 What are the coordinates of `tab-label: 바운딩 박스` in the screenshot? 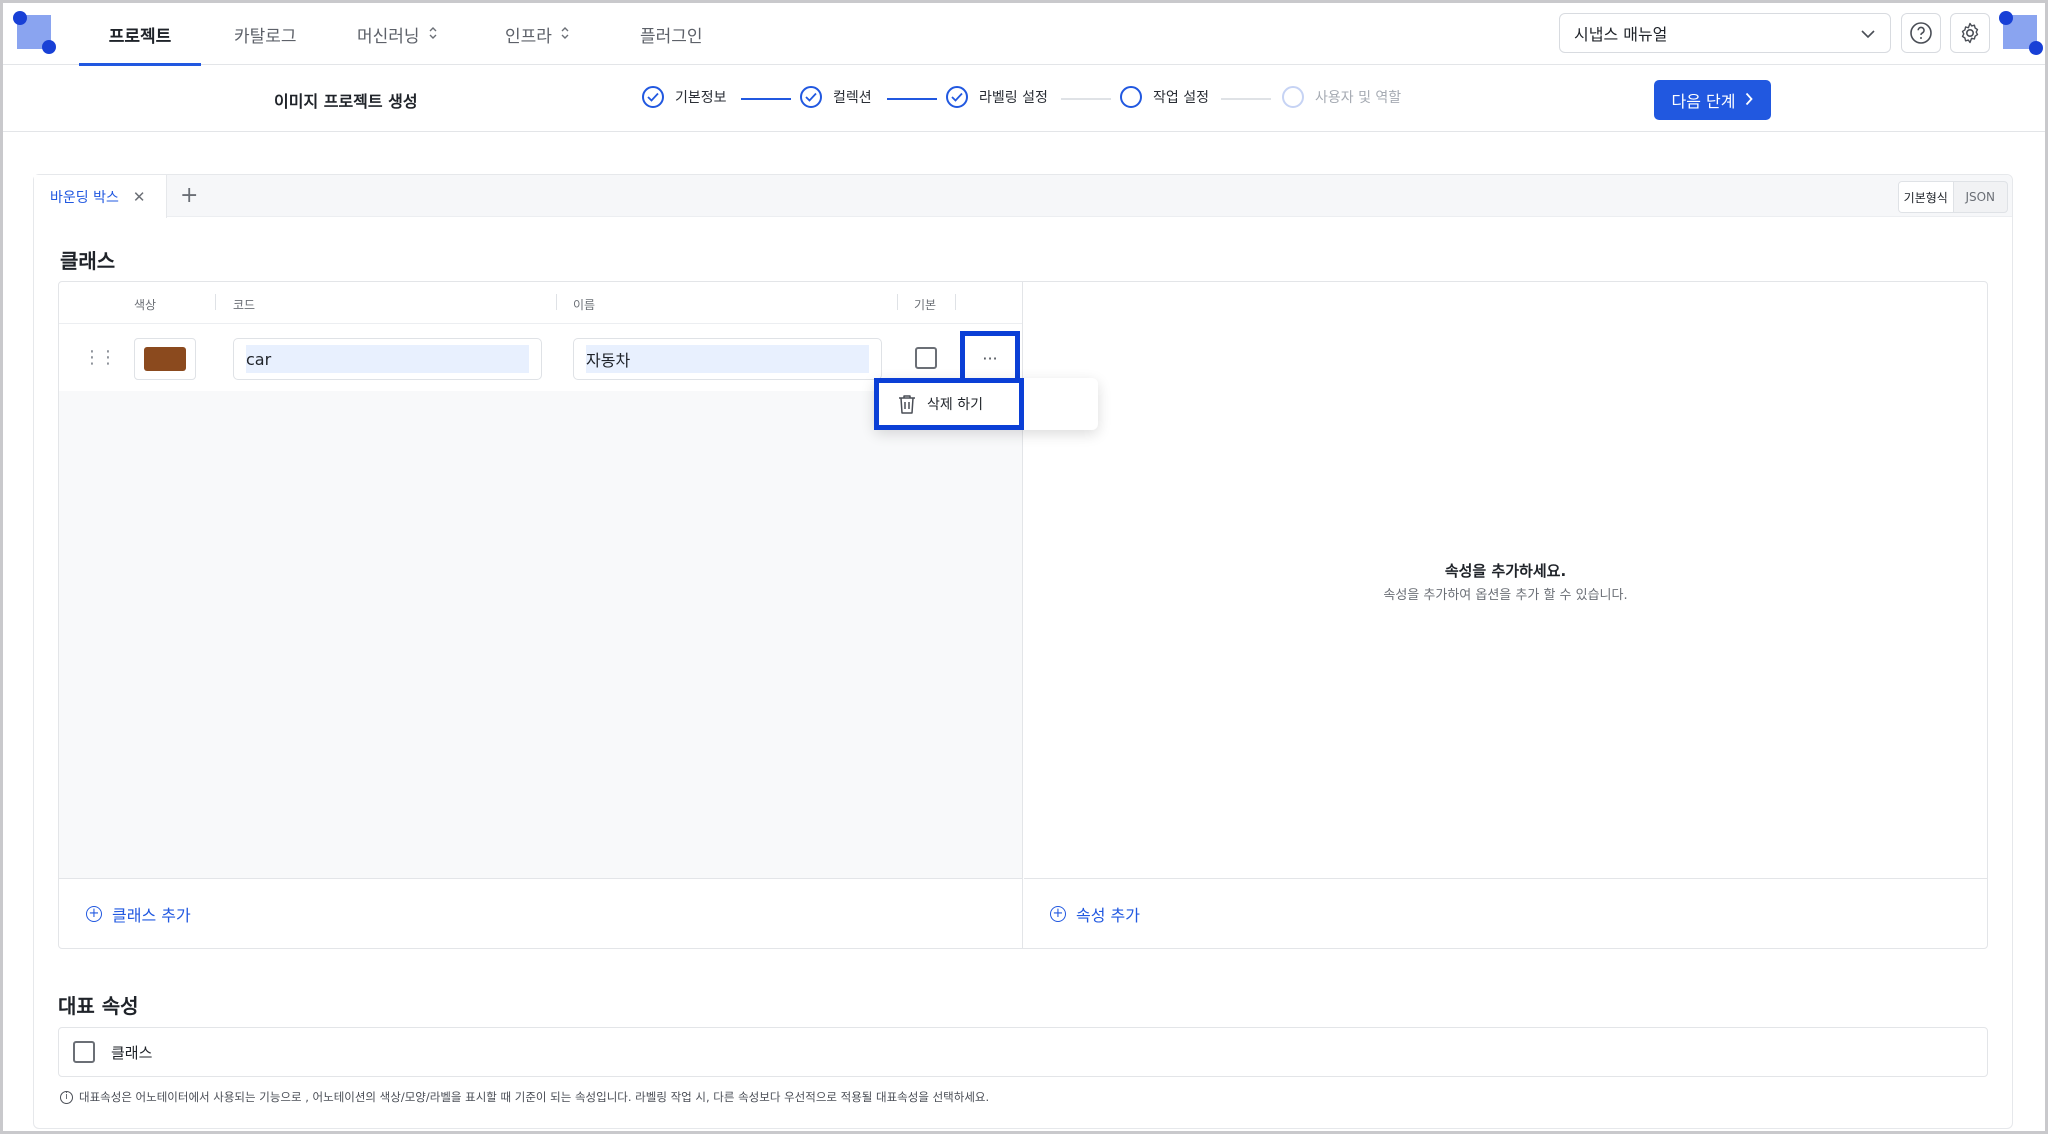 It's located at (84, 197).